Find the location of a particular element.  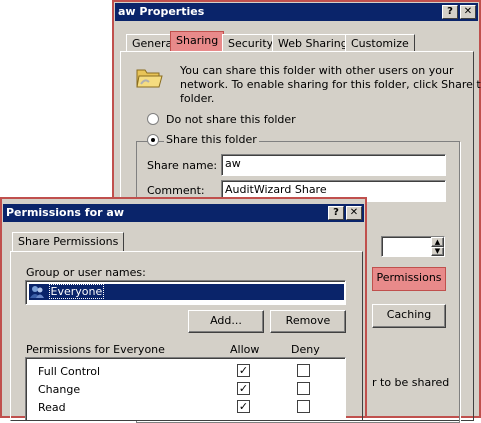

properties-title: aw Properties is located at coordinates (161, 11).